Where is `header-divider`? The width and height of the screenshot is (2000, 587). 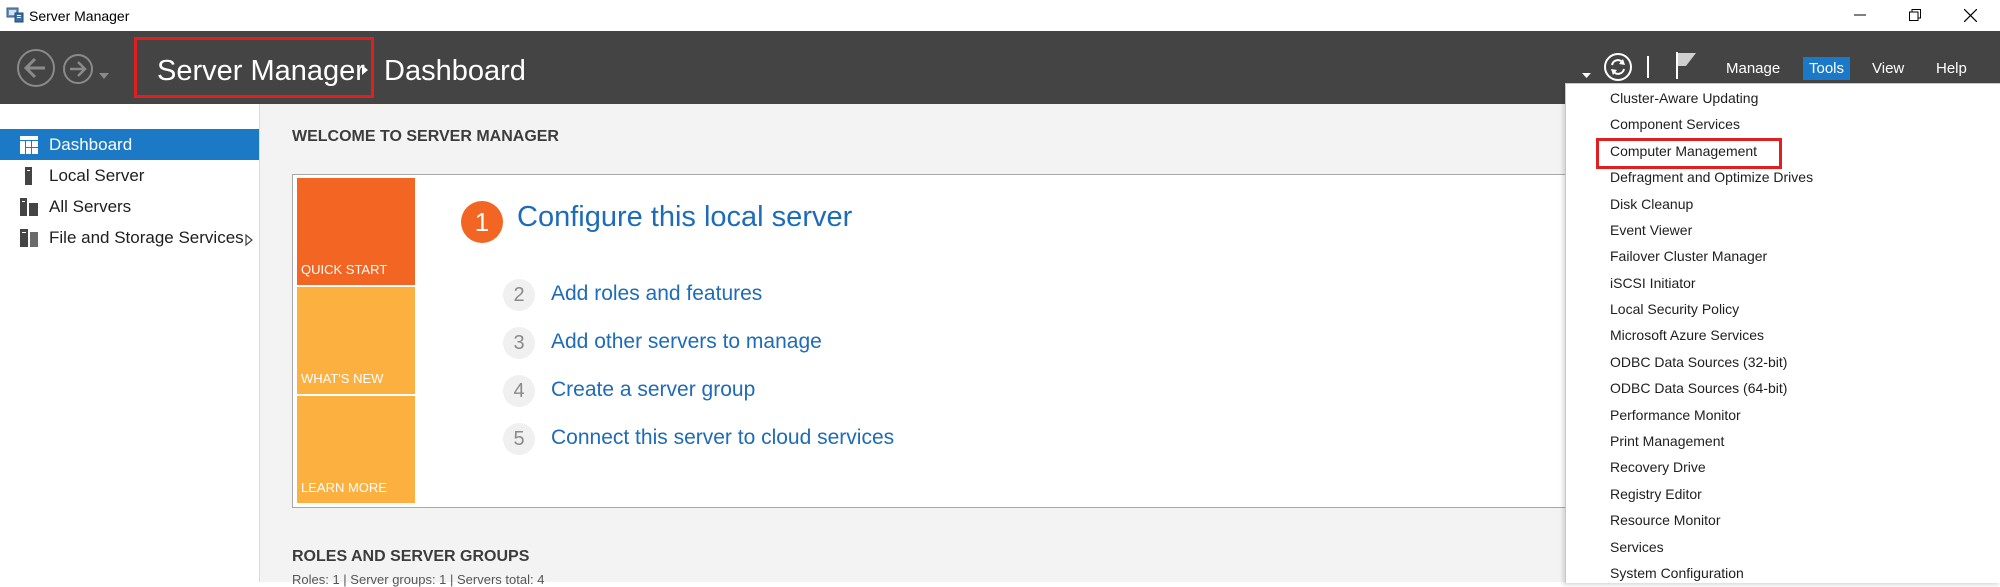 header-divider is located at coordinates (1648, 67).